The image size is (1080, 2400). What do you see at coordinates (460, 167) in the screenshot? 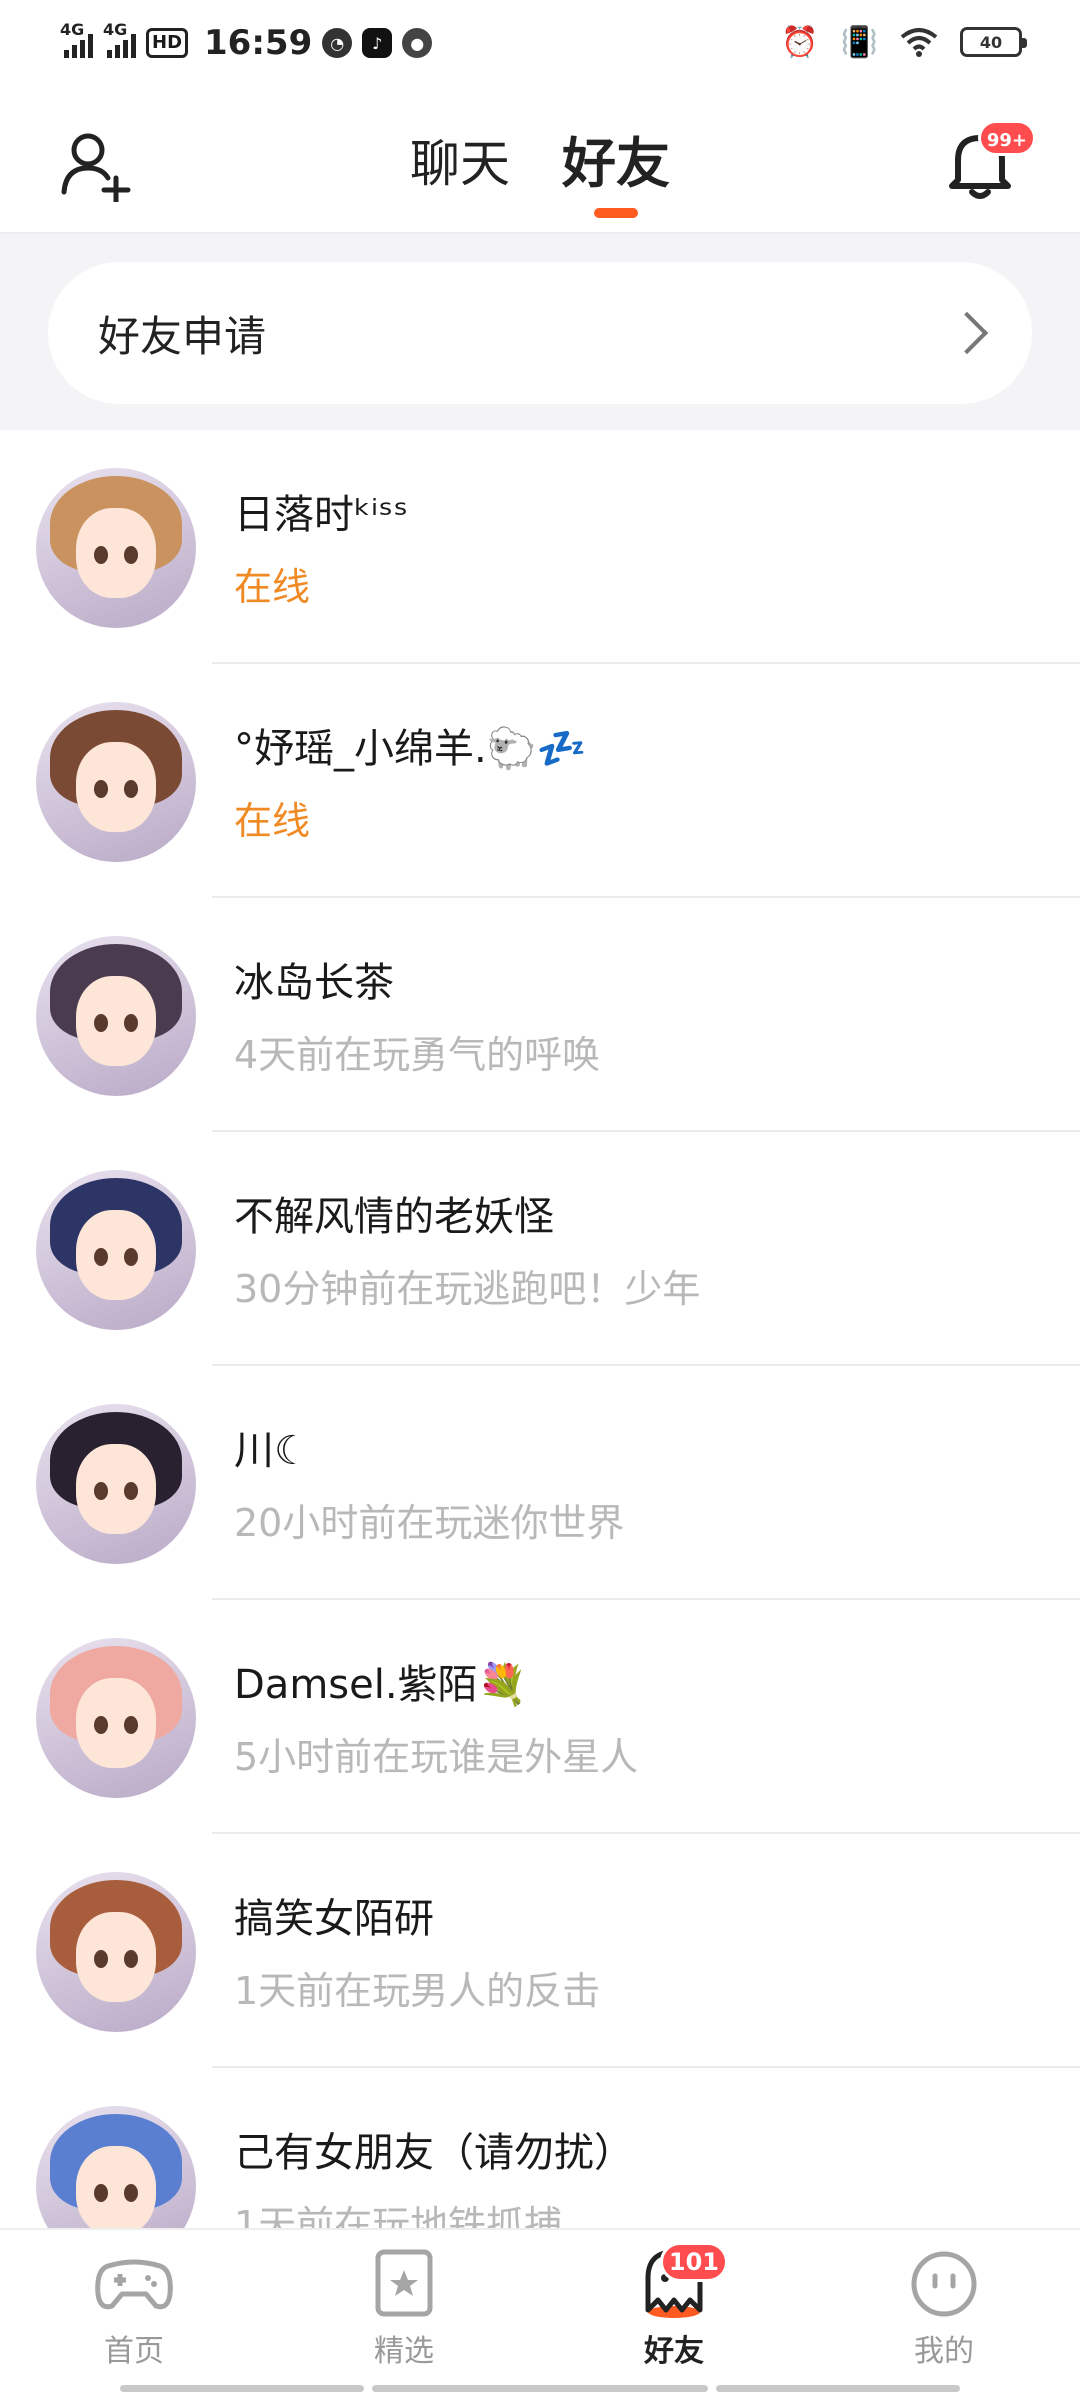
I see `tab-chat: 聊天` at bounding box center [460, 167].